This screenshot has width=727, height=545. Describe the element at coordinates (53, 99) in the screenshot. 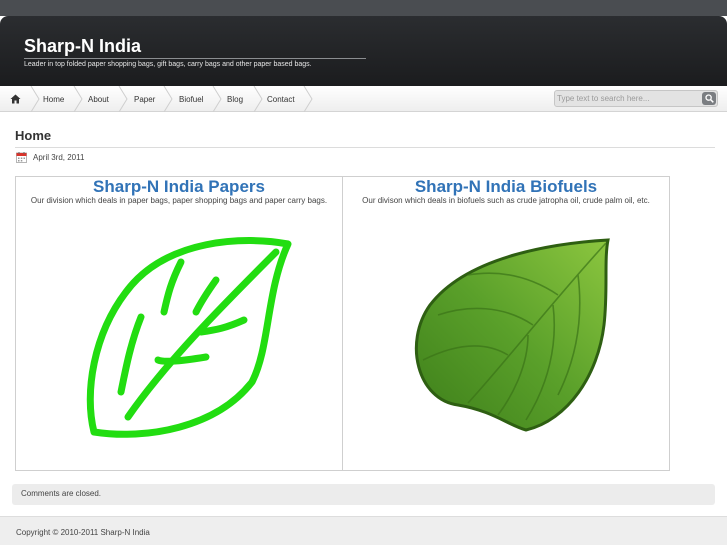

I see `nav-item-home: Home` at that location.